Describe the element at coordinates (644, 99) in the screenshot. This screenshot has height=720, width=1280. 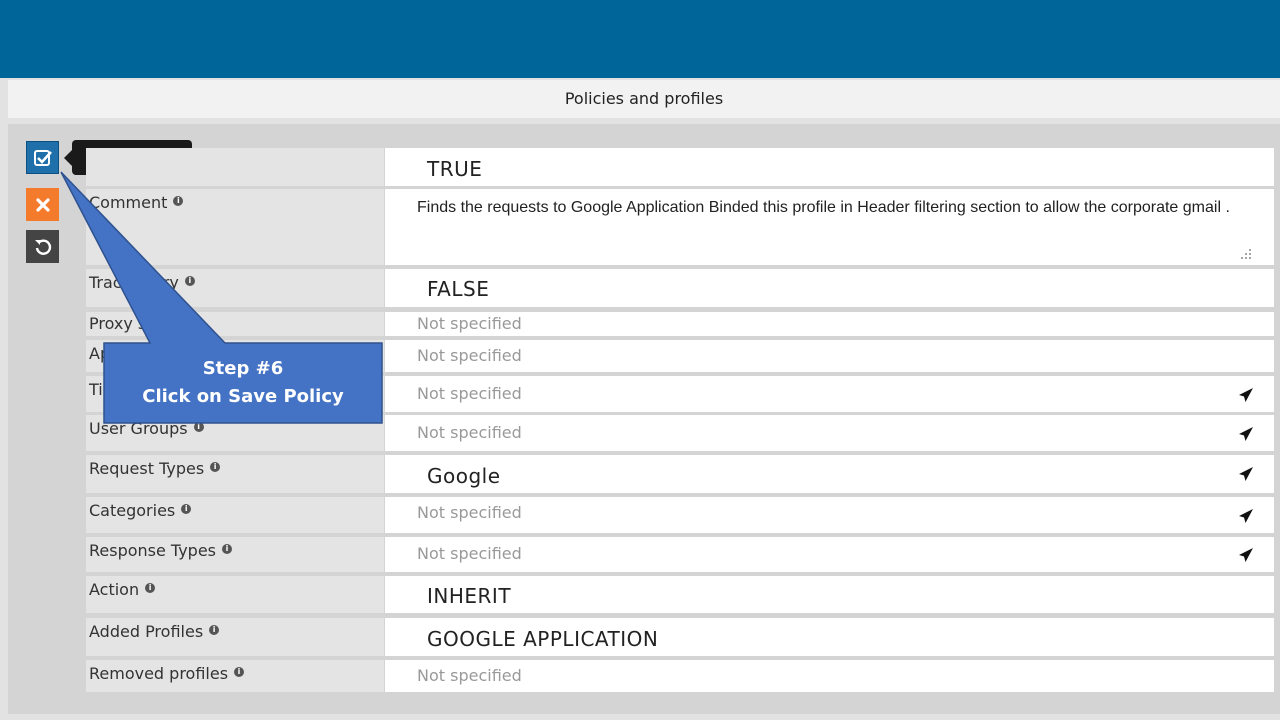
I see `section-title: Policies and profiles` at that location.